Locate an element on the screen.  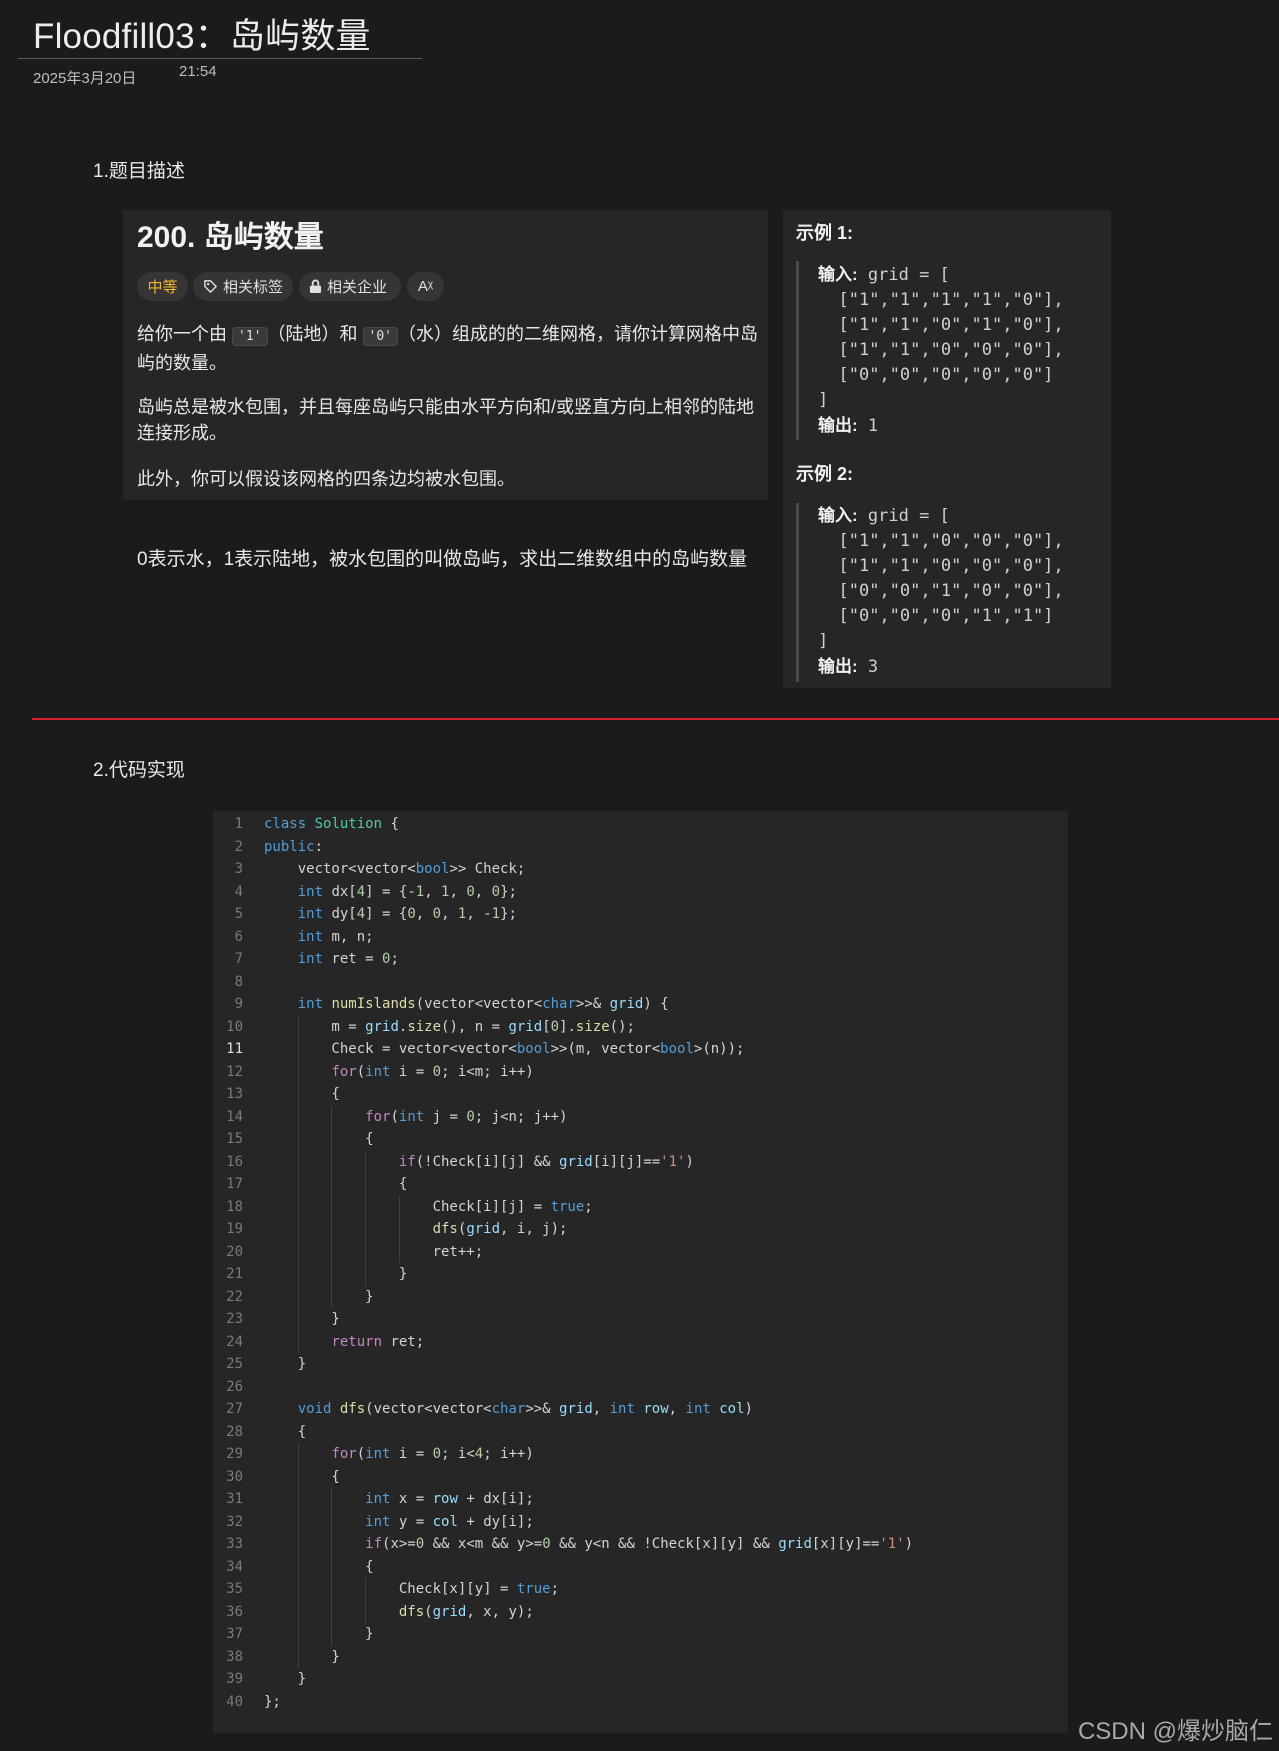
related-topics-tag: 相关标签 is located at coordinates (243, 286).